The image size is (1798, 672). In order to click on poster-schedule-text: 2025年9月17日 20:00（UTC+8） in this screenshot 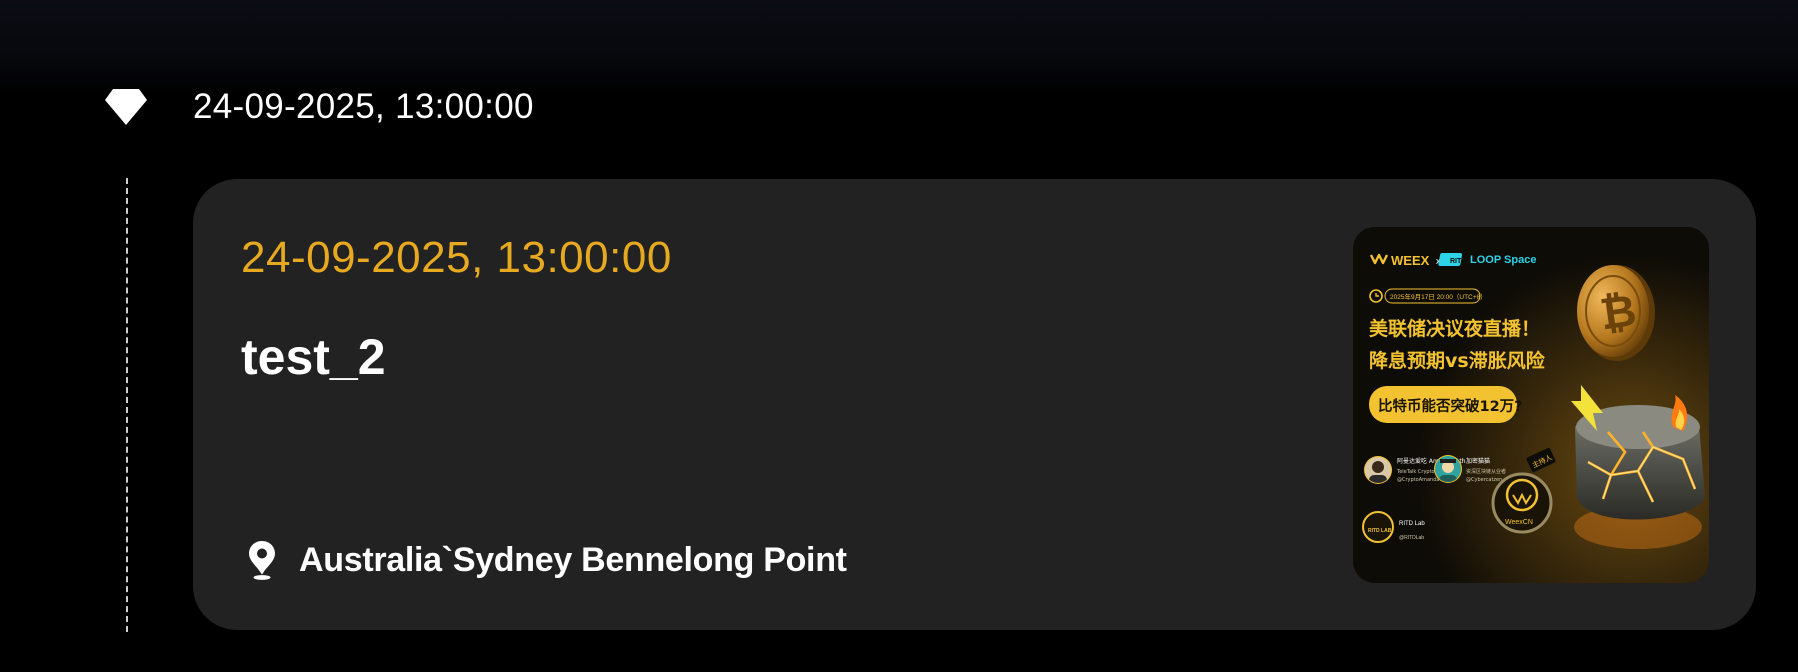, I will do `click(1438, 296)`.